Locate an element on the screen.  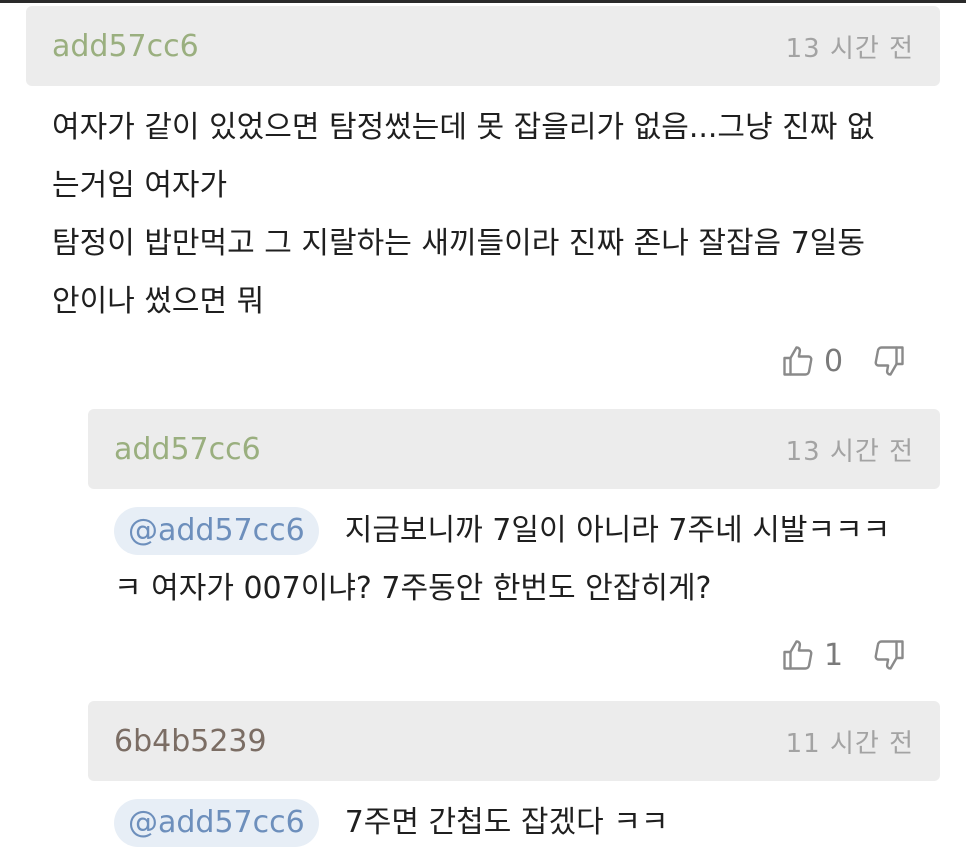
comment-time: 13 시간 전 is located at coordinates (849, 48).